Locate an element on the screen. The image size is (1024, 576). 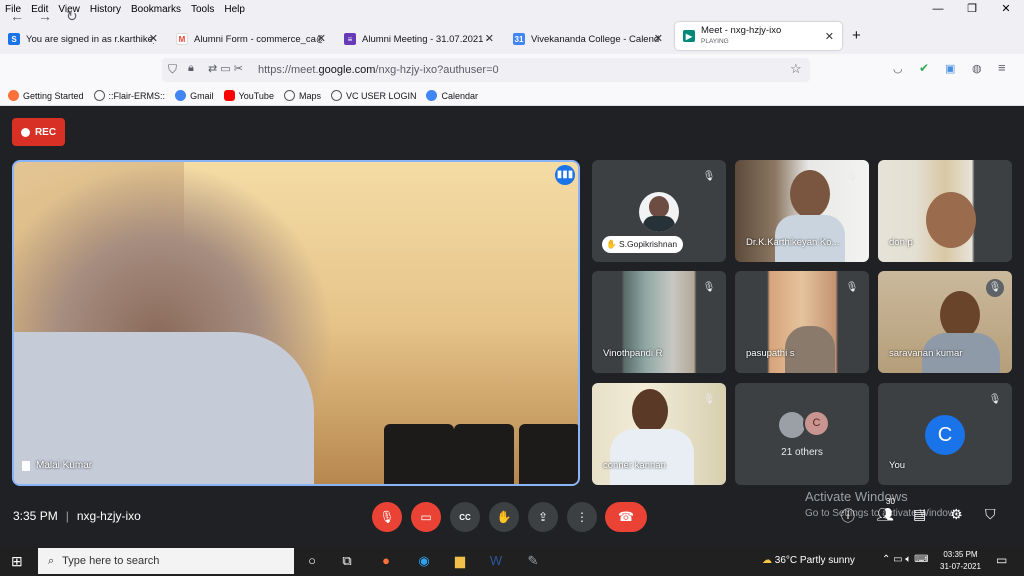
minimize-button: — is located at coordinates (938, 9).